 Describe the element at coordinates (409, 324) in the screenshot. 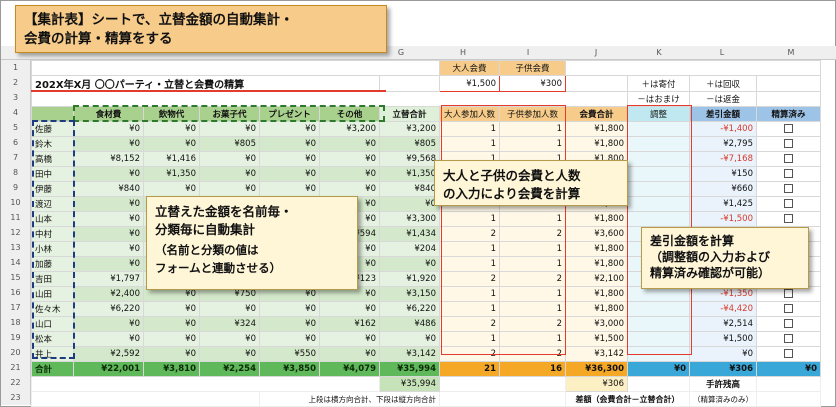

I see `advance-total-cell: ¥486` at that location.